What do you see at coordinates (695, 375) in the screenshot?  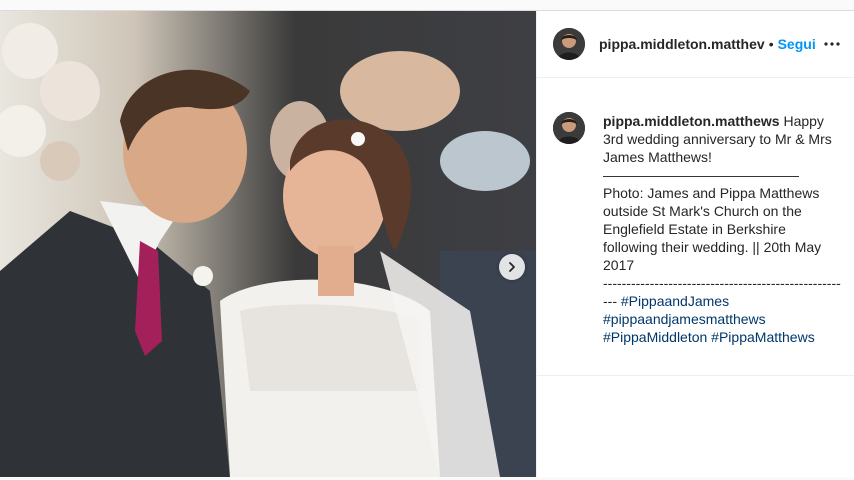 I see `divider` at bounding box center [695, 375].